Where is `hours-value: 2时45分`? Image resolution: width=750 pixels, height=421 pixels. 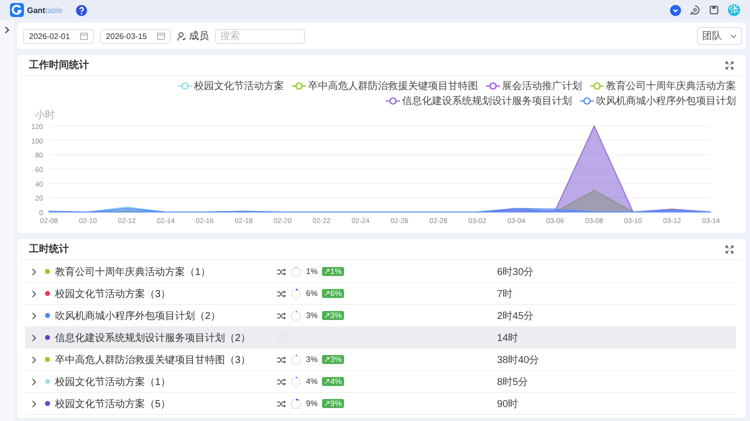
hours-value: 2时45分 is located at coordinates (516, 316).